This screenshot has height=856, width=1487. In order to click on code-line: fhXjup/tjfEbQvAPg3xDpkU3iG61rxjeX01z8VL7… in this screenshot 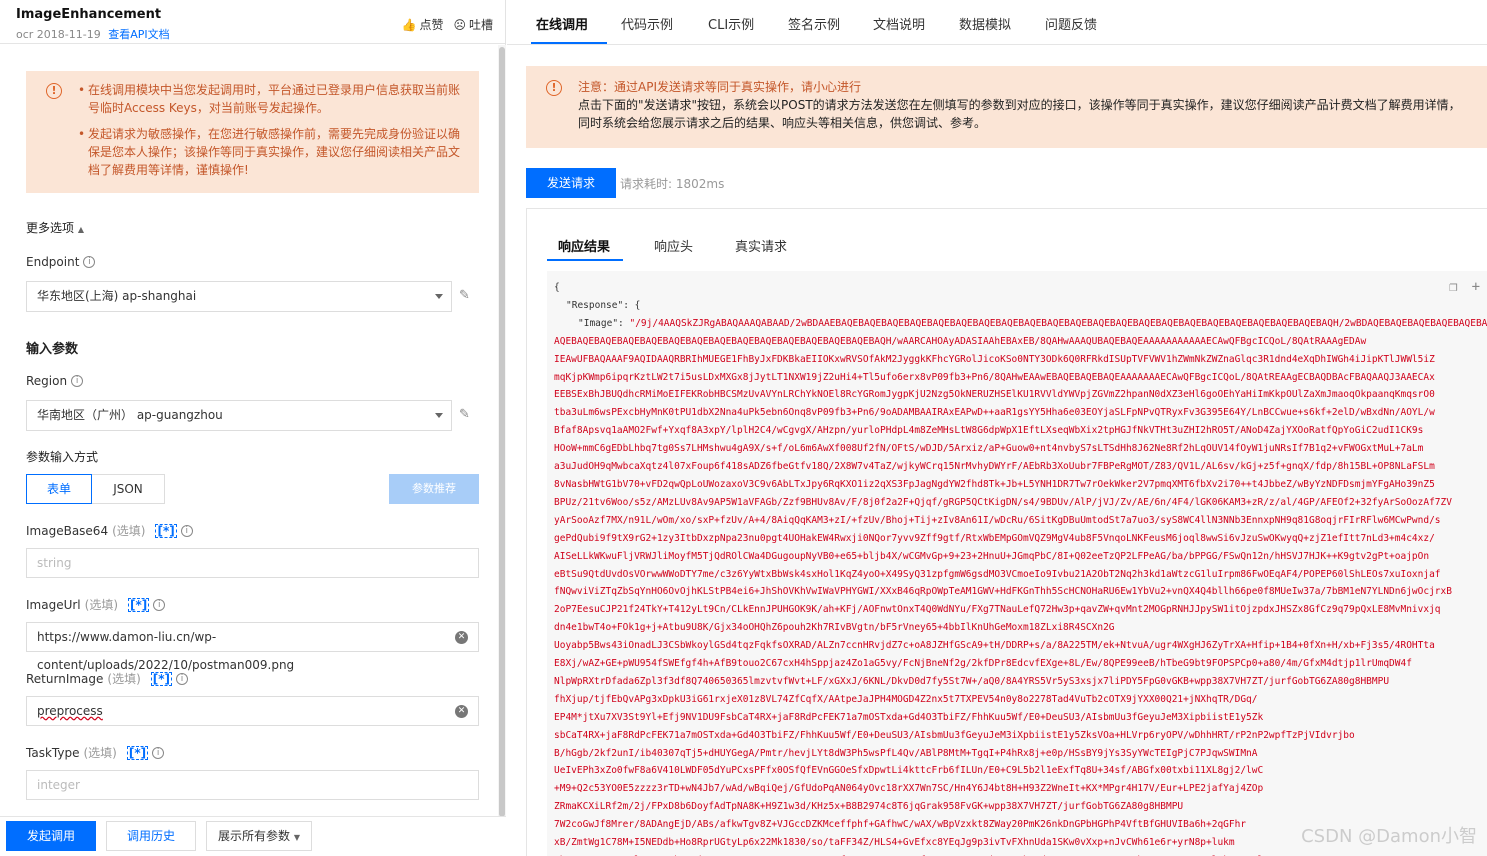, I will do `click(906, 699)`.